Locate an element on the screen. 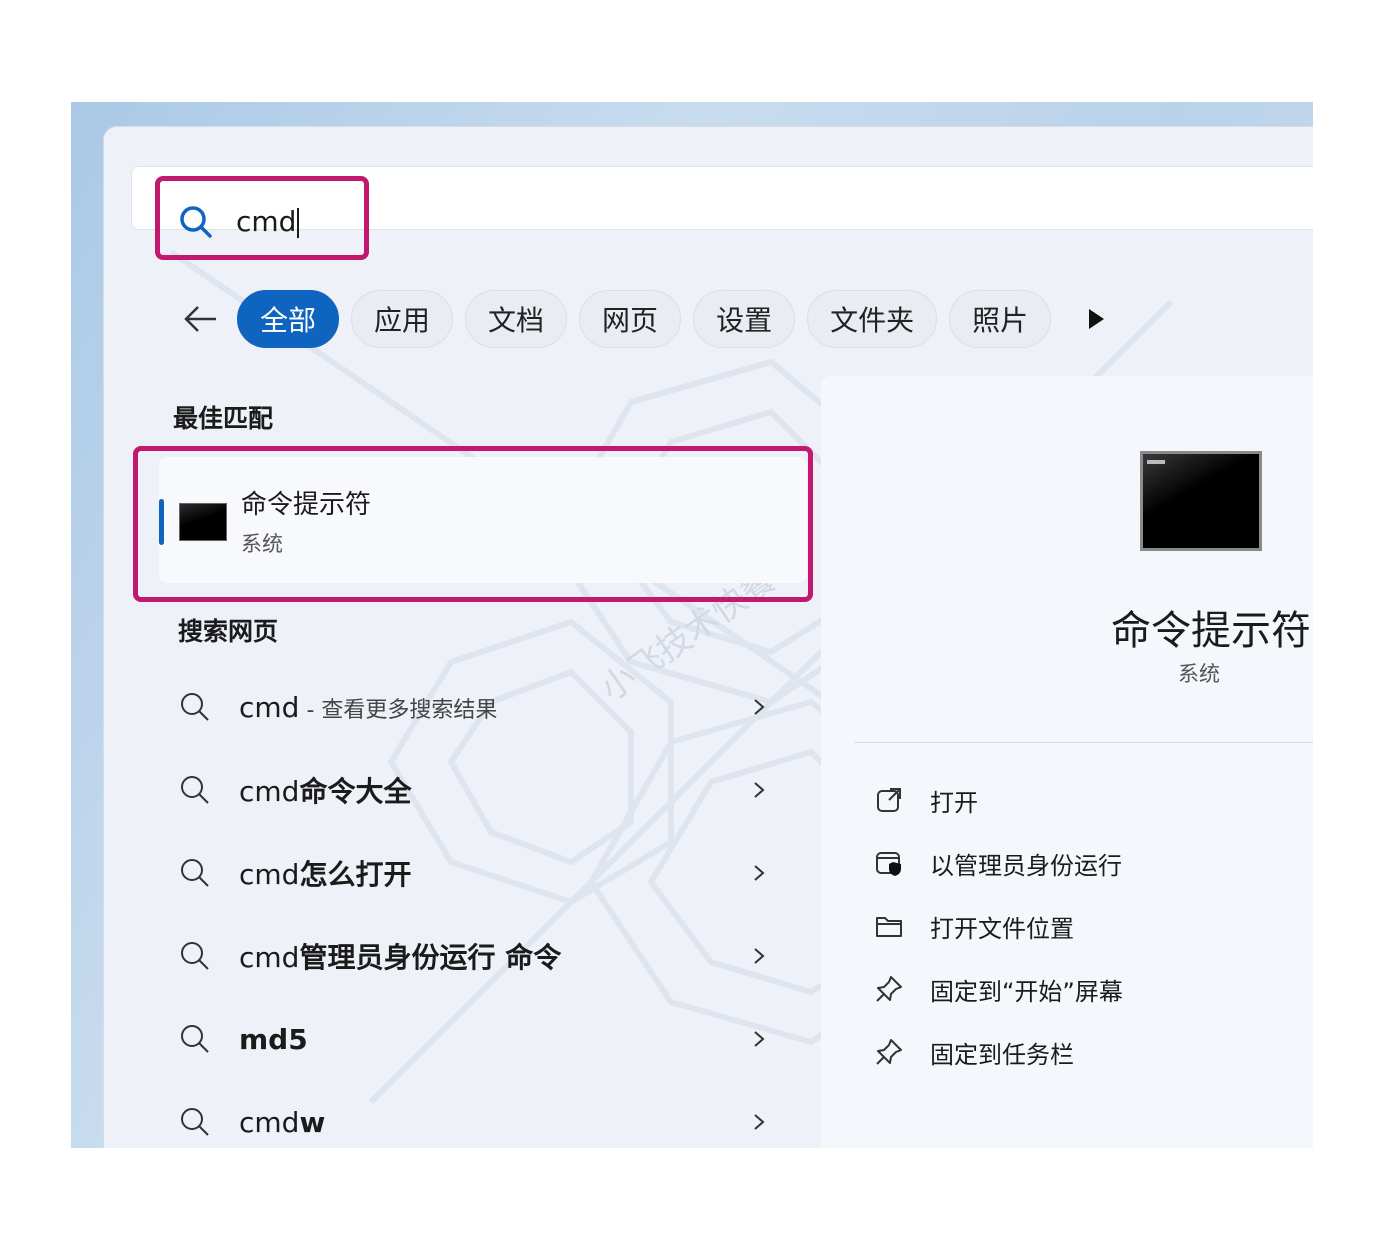  filter-chip-documents: 文档 is located at coordinates (516, 319).